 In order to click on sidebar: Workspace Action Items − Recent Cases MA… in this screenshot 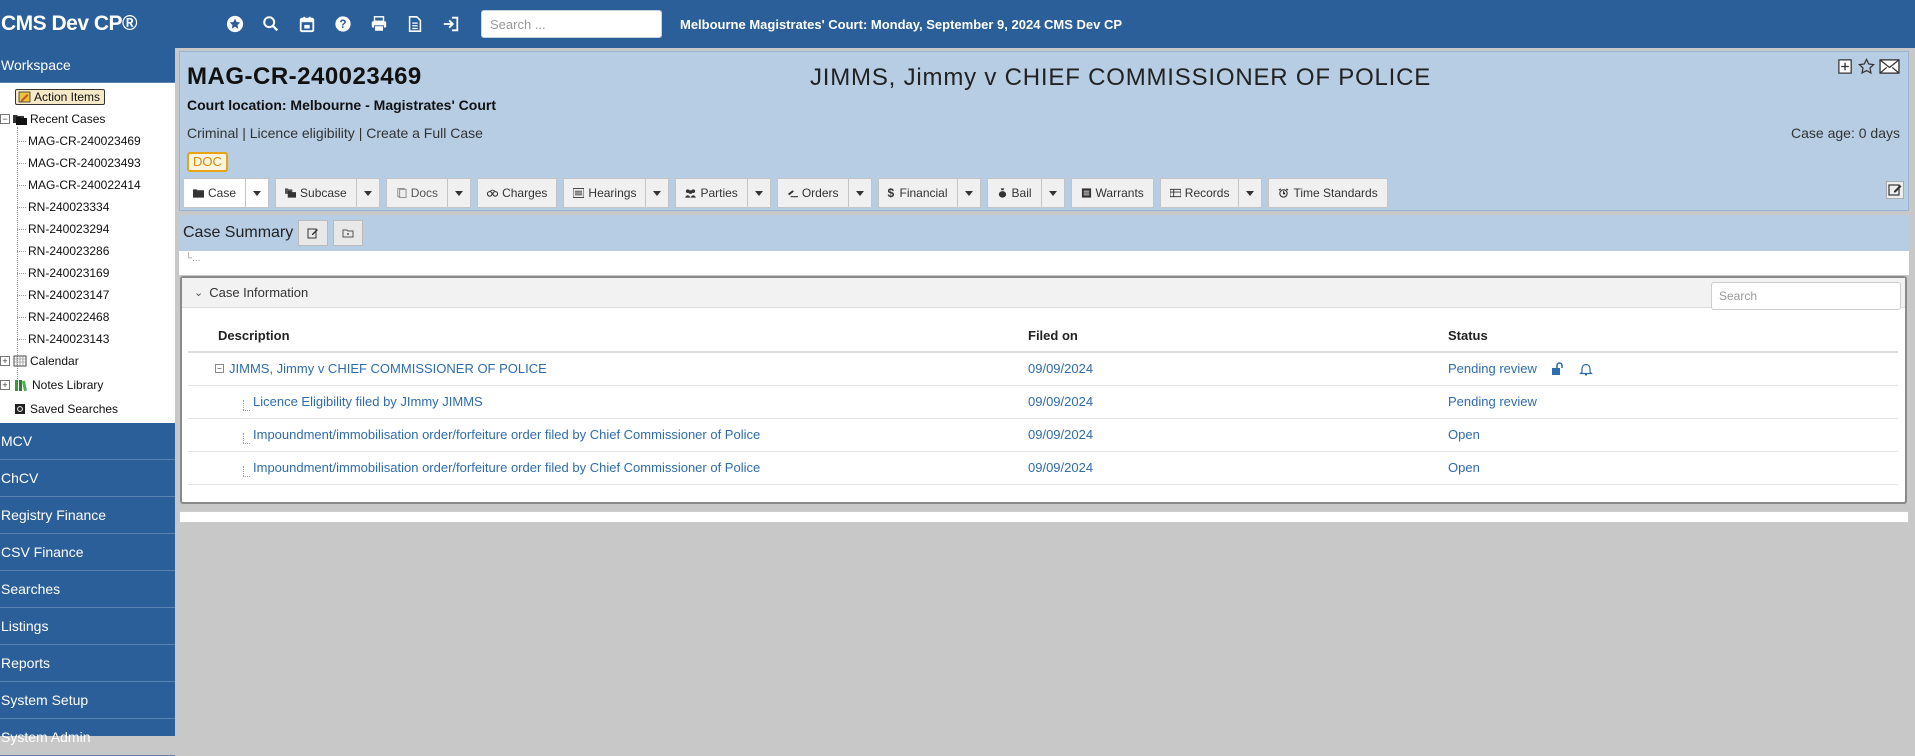, I will do `click(87, 402)`.